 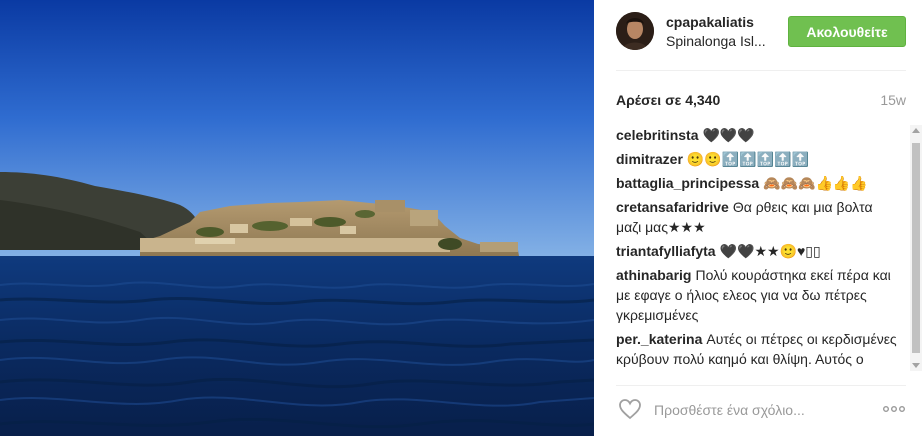 I want to click on comment-user: athinabarig, so click(x=653, y=275).